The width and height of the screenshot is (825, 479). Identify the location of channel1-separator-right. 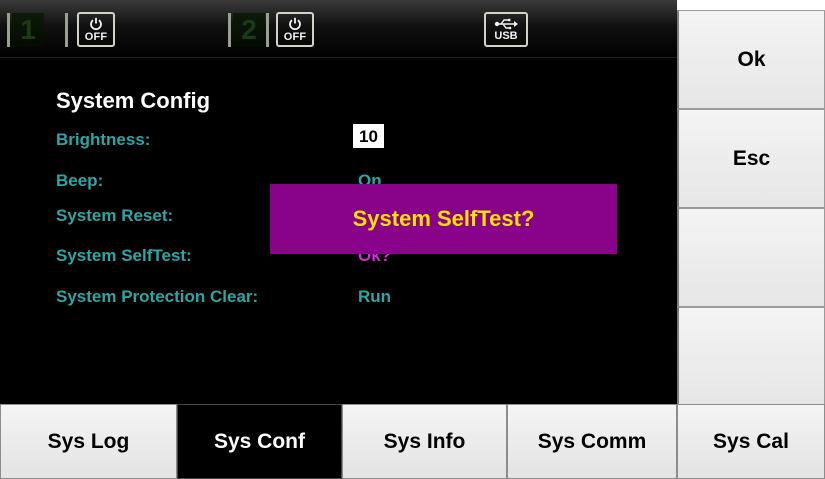
(66, 30).